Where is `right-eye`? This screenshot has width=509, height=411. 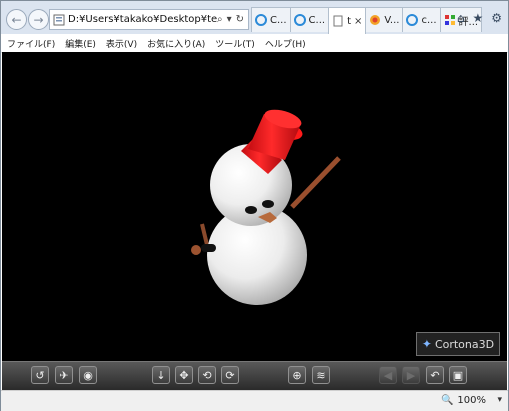 right-eye is located at coordinates (268, 204).